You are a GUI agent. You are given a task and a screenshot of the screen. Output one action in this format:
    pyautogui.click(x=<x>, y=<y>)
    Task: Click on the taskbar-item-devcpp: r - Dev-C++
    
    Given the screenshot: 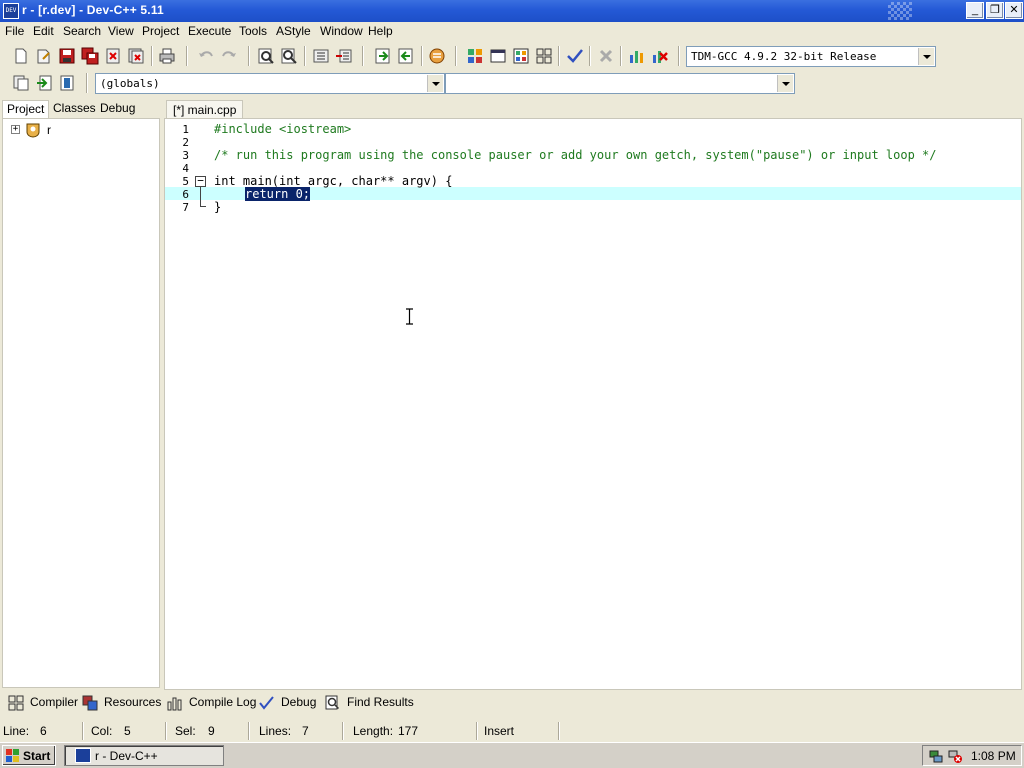 What is the action you would take?
    pyautogui.click(x=144, y=755)
    